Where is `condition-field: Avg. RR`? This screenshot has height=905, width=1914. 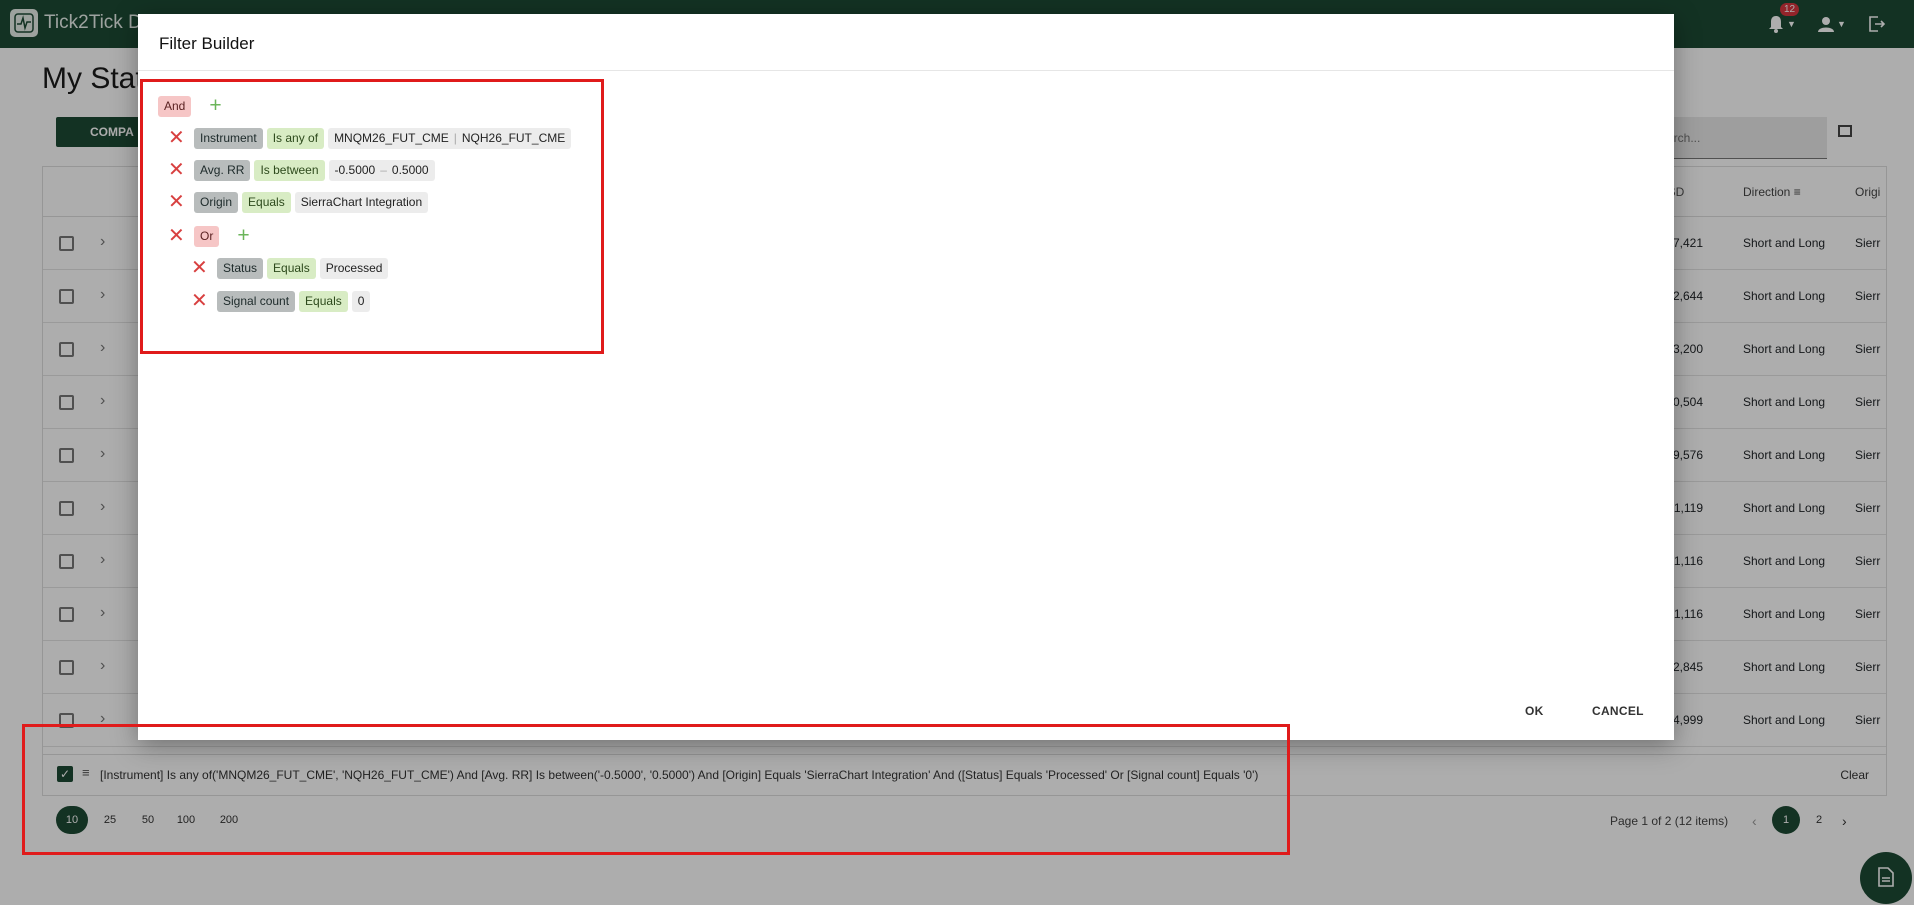
condition-field: Avg. RR is located at coordinates (222, 170).